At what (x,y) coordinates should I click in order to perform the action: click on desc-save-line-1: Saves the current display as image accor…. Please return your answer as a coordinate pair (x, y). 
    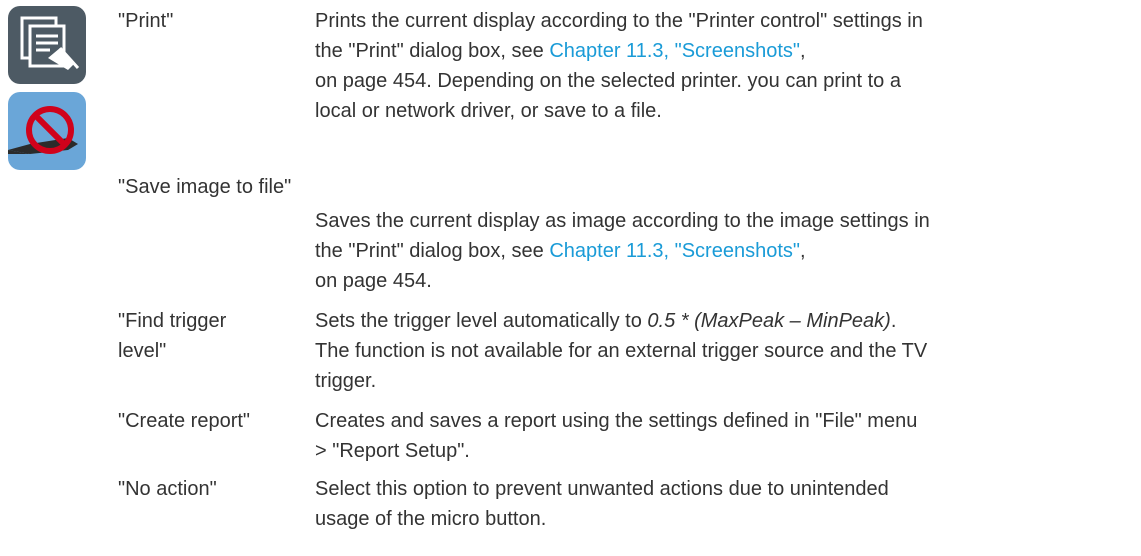
    Looking at the image, I should click on (622, 221).